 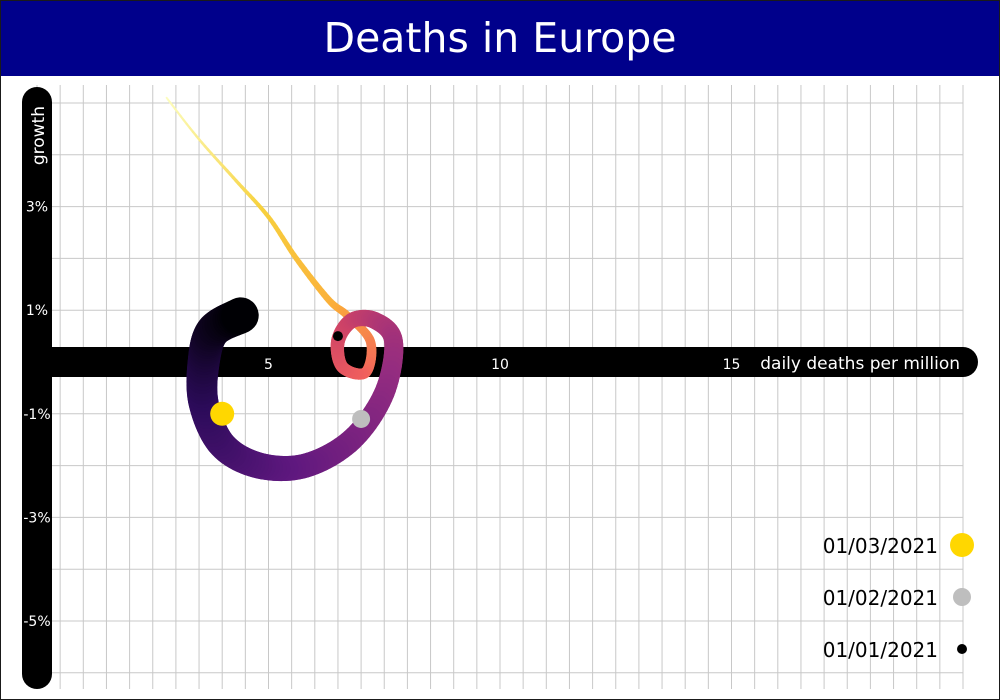 I want to click on legend-label: 01/02/2021, so click(x=880, y=598).